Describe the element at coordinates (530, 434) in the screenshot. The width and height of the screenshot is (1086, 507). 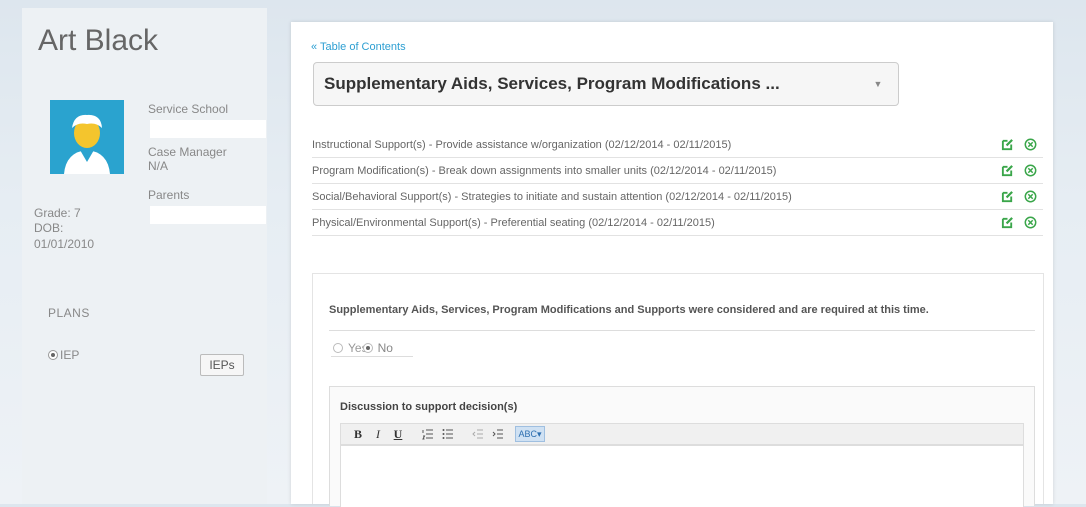
I see `spellcheck-icon: ABC▾` at that location.